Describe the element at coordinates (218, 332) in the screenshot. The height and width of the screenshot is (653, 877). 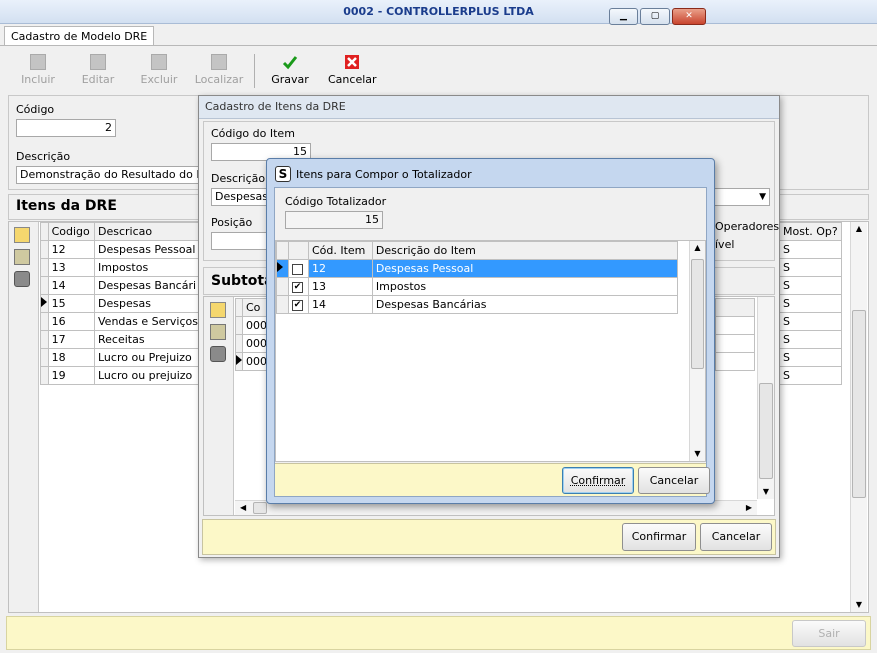
I see `edit-subtotal-icon` at that location.